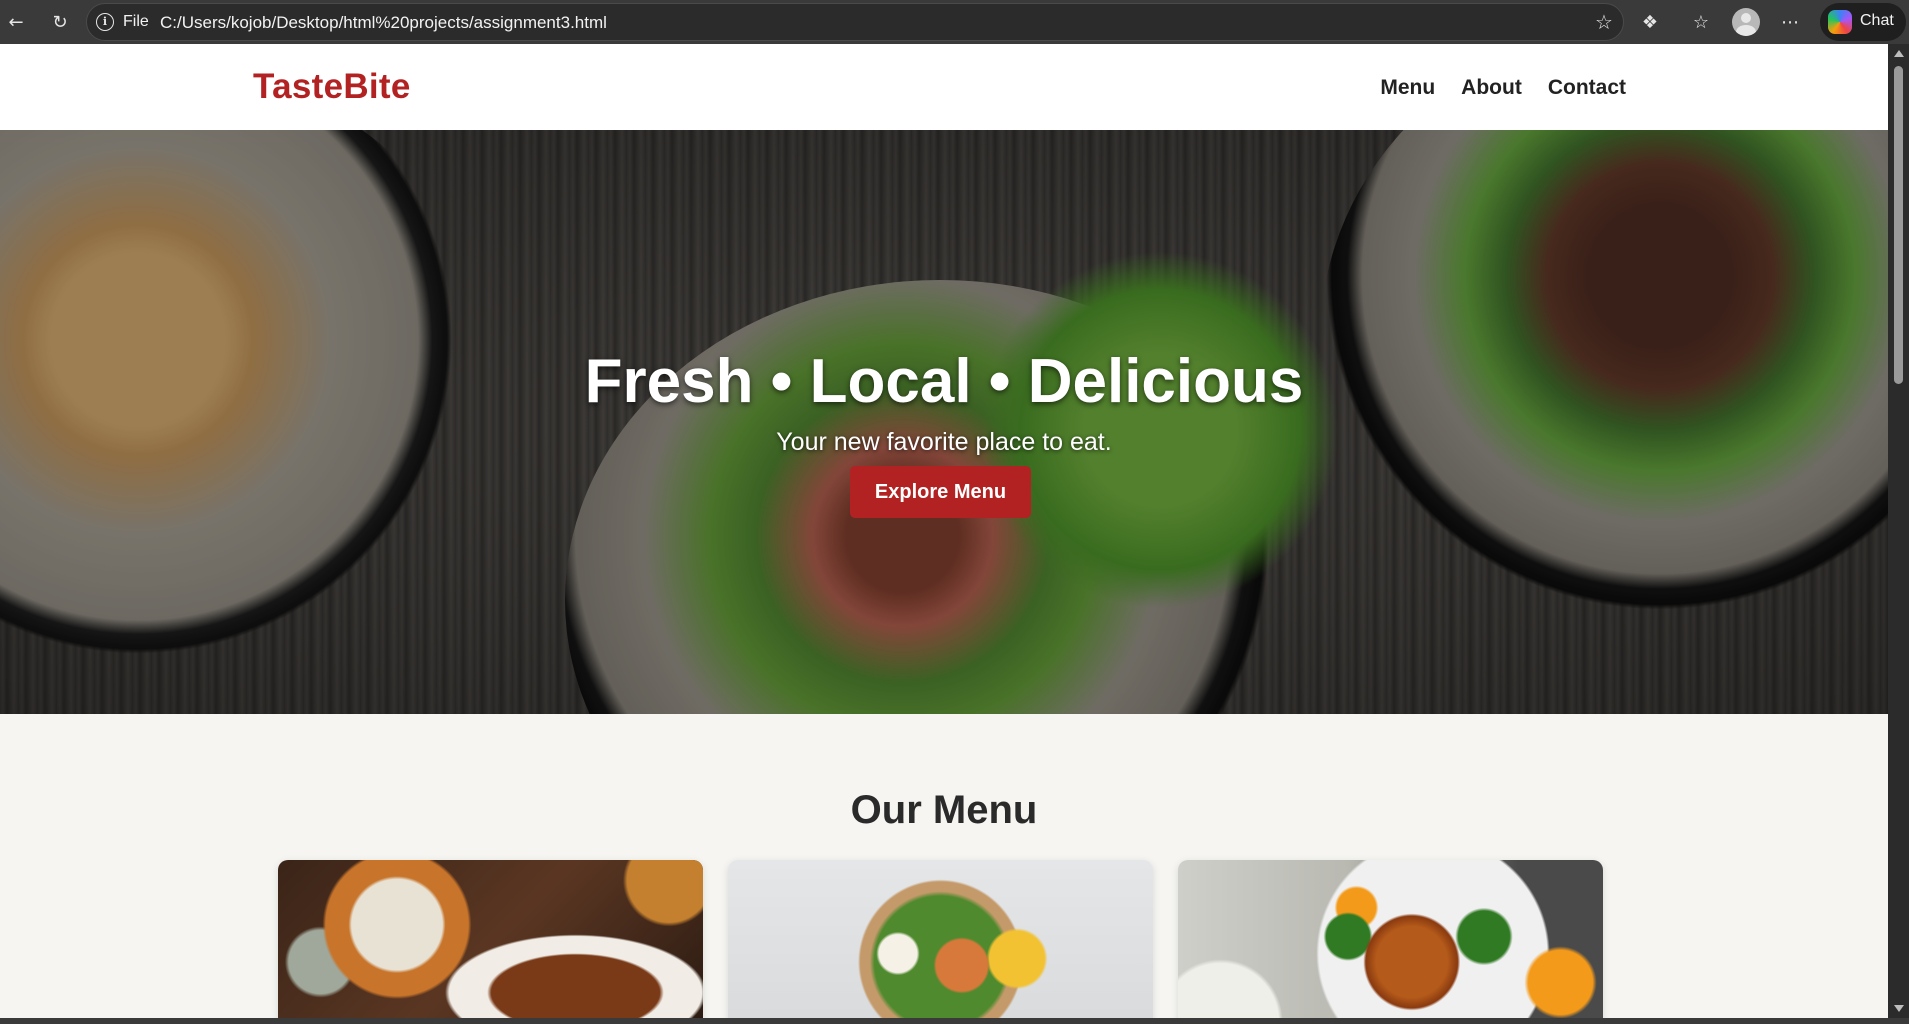 The image size is (1909, 1024). I want to click on extensions-icon: ❖, so click(1650, 22).